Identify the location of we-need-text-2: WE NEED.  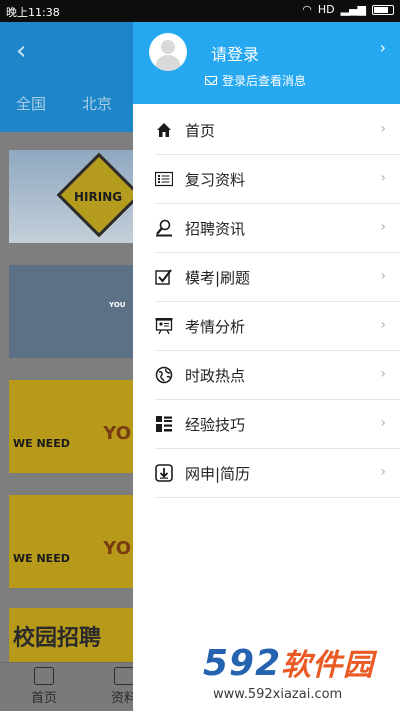
(41, 558).